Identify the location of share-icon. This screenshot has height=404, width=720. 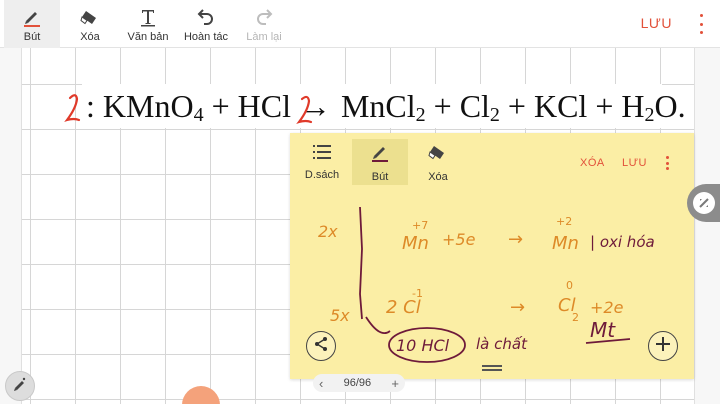
(321, 346).